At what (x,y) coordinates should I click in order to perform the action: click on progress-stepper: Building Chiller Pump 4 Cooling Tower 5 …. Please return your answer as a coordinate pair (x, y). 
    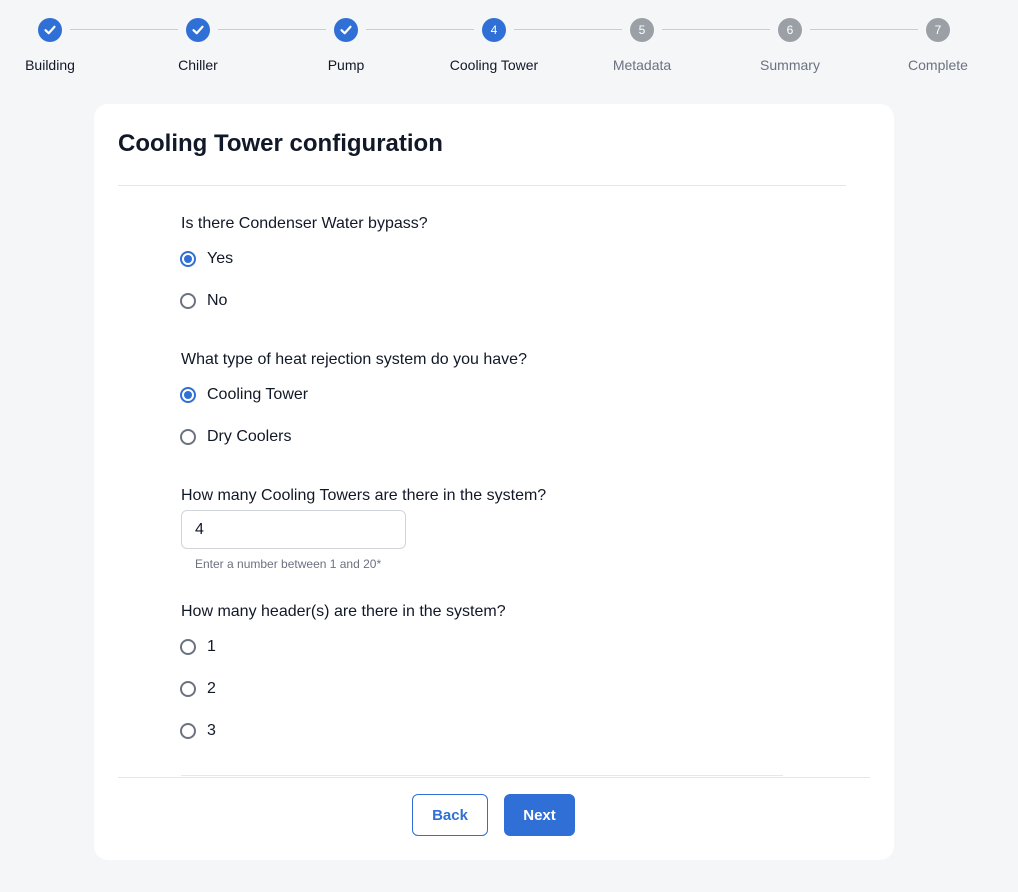
    Looking at the image, I should click on (509, 45).